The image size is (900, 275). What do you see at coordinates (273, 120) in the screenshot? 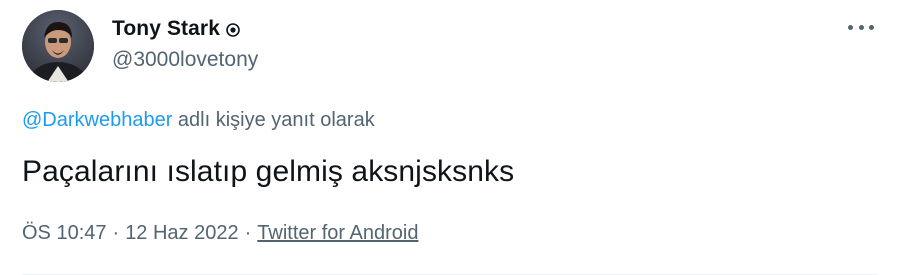
I see `reply-context-text: adlı kişiye yanıt olarak` at bounding box center [273, 120].